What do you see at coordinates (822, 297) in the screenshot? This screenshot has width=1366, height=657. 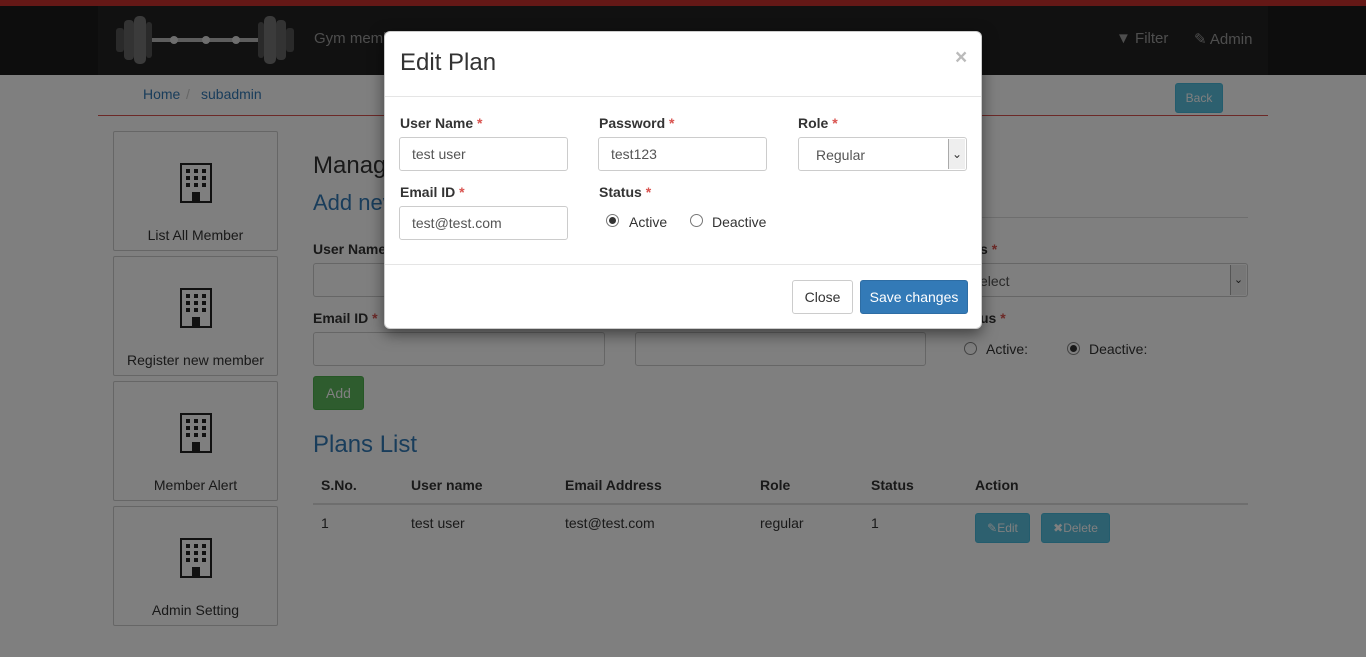 I see `close-button: Close` at bounding box center [822, 297].